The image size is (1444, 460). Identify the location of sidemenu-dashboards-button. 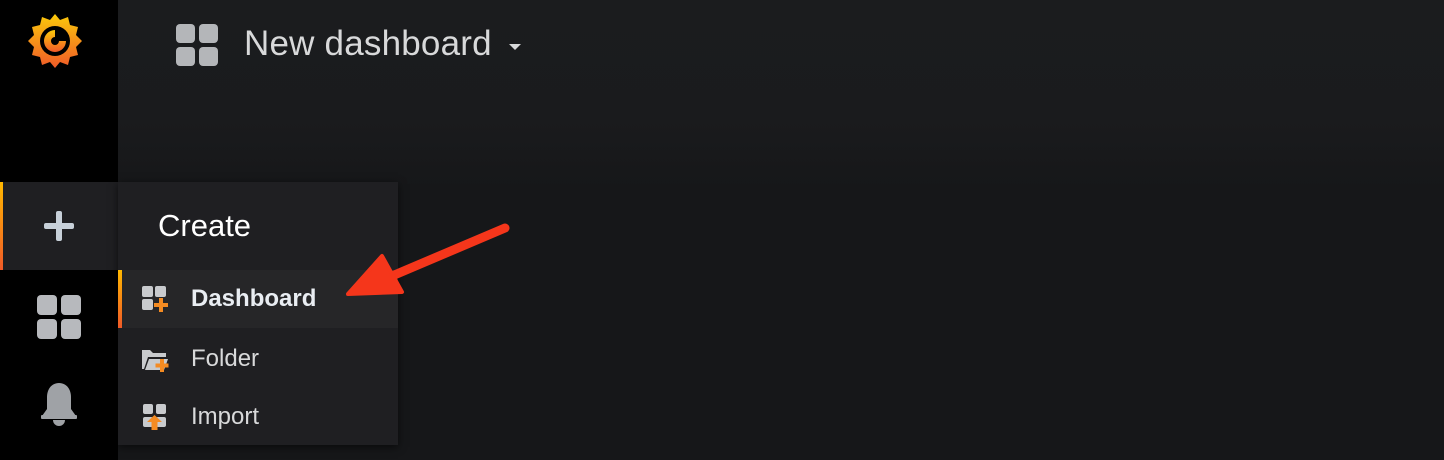
(59, 317).